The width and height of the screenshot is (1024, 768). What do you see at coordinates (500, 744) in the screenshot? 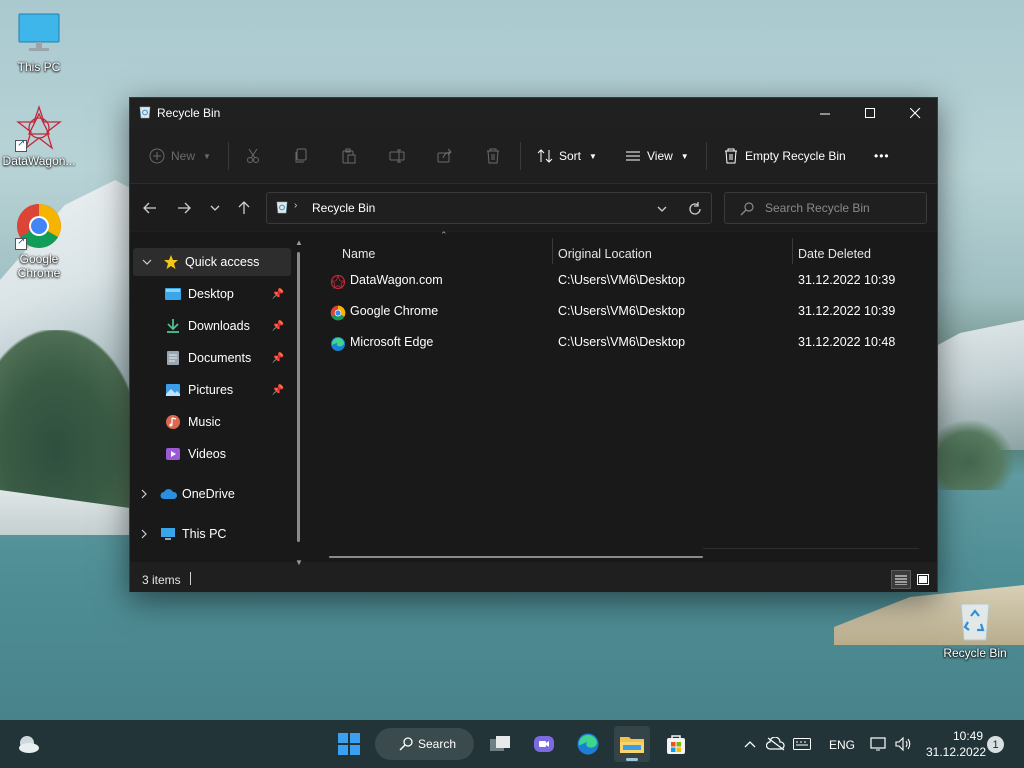
I see `task-view-button` at bounding box center [500, 744].